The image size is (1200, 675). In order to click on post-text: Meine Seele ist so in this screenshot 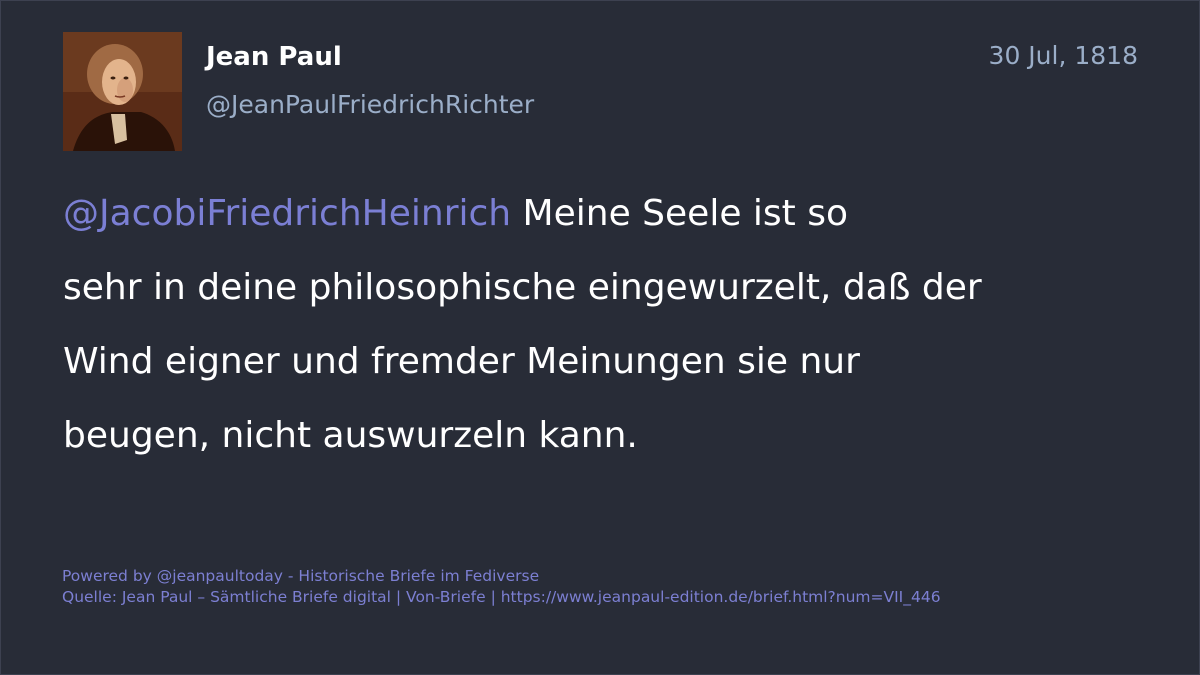, I will do `click(680, 213)`.